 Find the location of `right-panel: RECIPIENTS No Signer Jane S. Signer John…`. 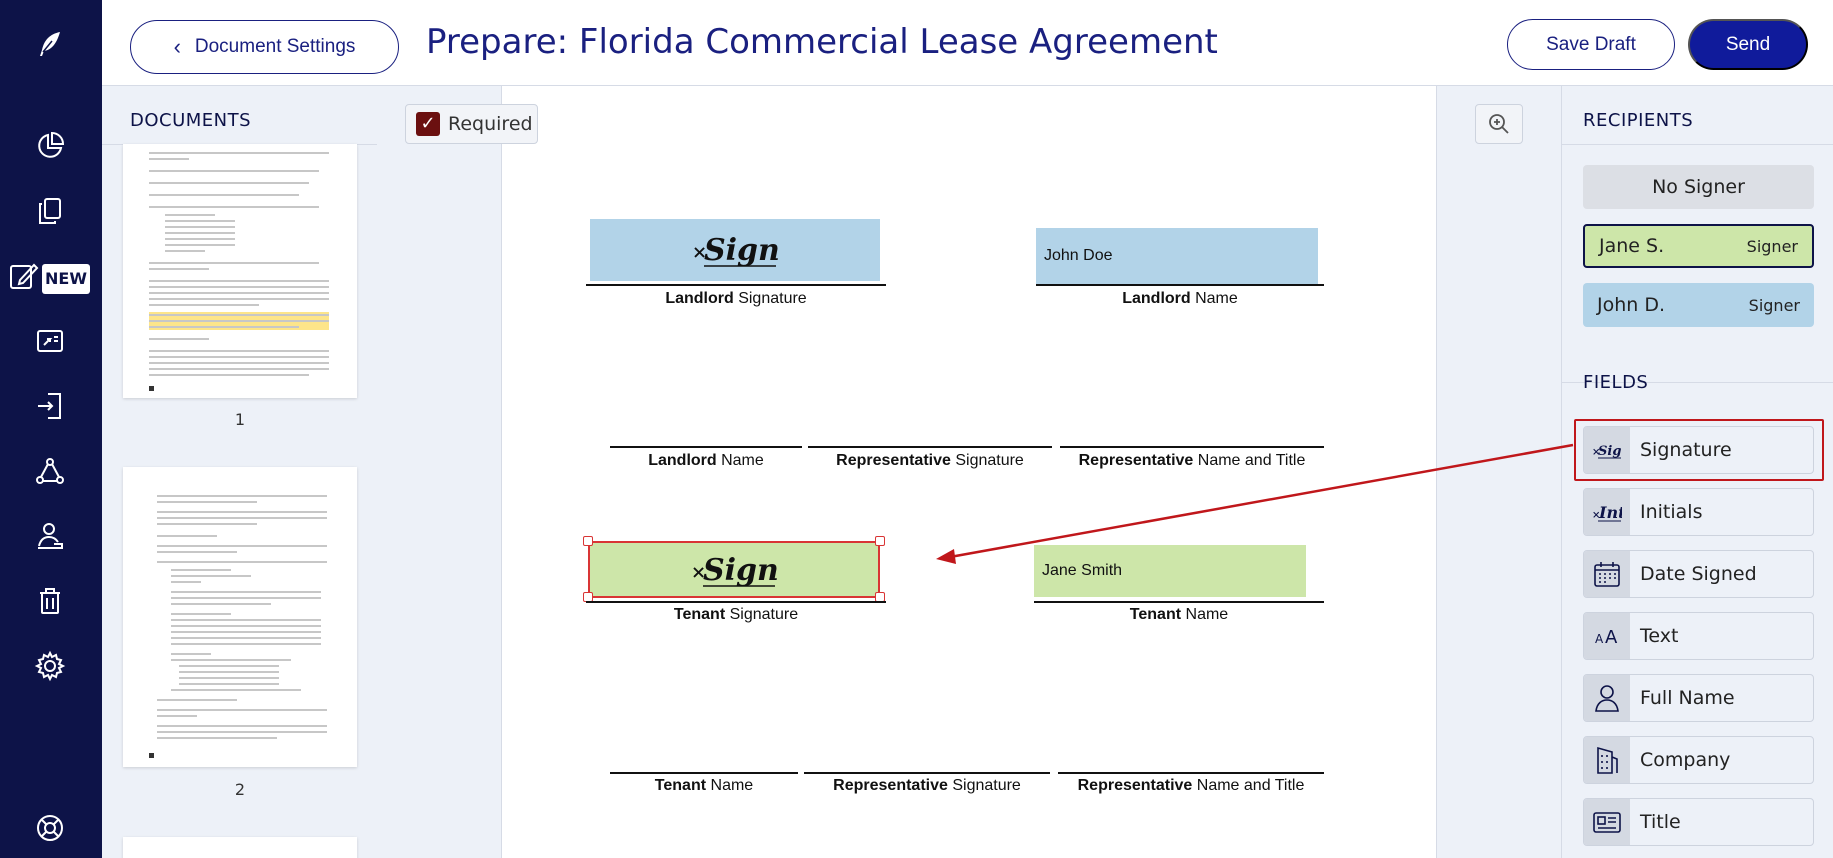

right-panel: RECIPIENTS No Signer Jane S. Signer John… is located at coordinates (1697, 472).